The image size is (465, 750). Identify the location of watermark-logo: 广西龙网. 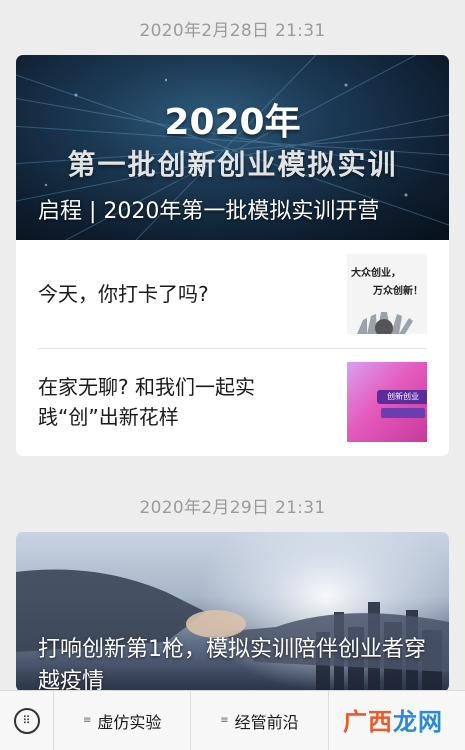
(393, 719).